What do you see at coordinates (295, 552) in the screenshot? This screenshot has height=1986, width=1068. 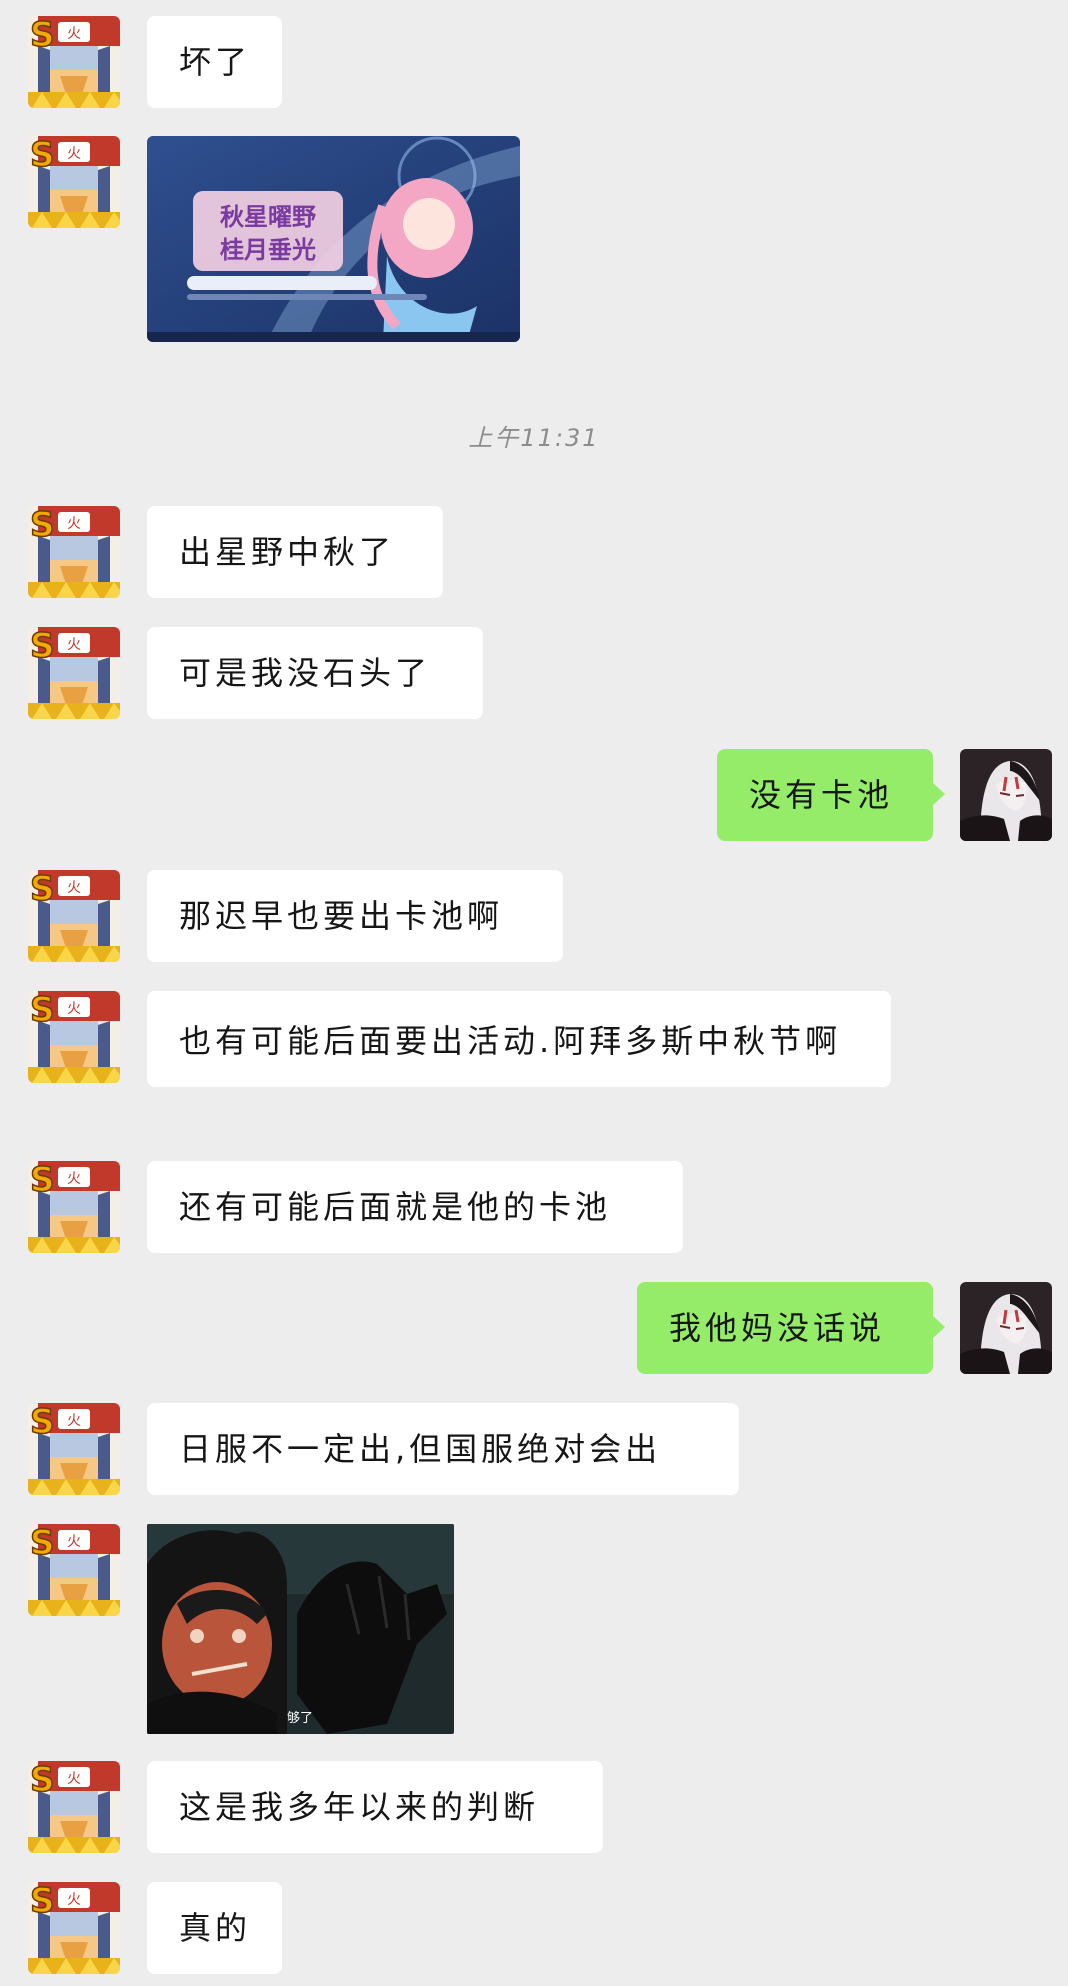 I see `message-bubble: 出星野中秋了` at bounding box center [295, 552].